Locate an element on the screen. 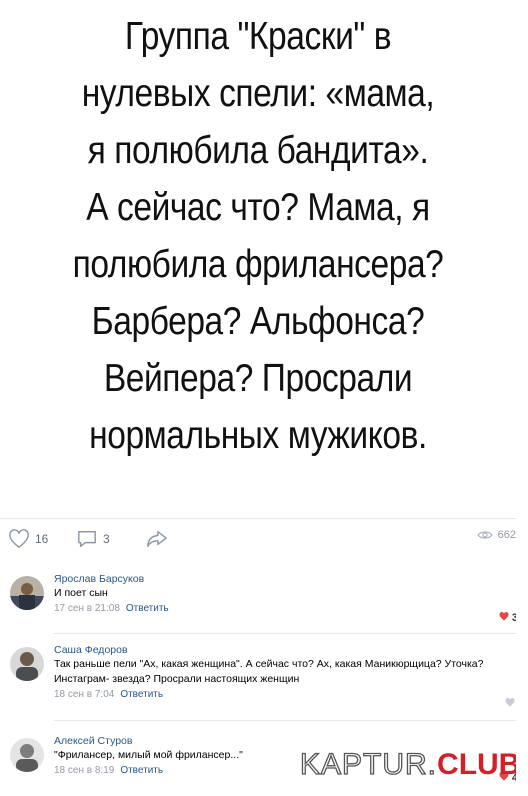  comment-date: 17 сен в 21:08 is located at coordinates (87, 608).